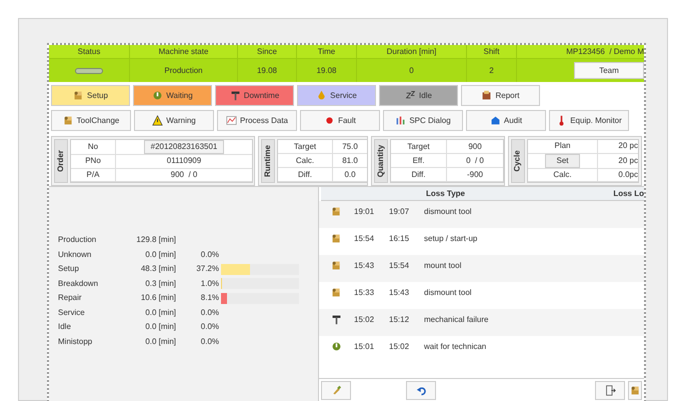  What do you see at coordinates (446, 194) in the screenshot?
I see `column-header: Loss Type` at bounding box center [446, 194].